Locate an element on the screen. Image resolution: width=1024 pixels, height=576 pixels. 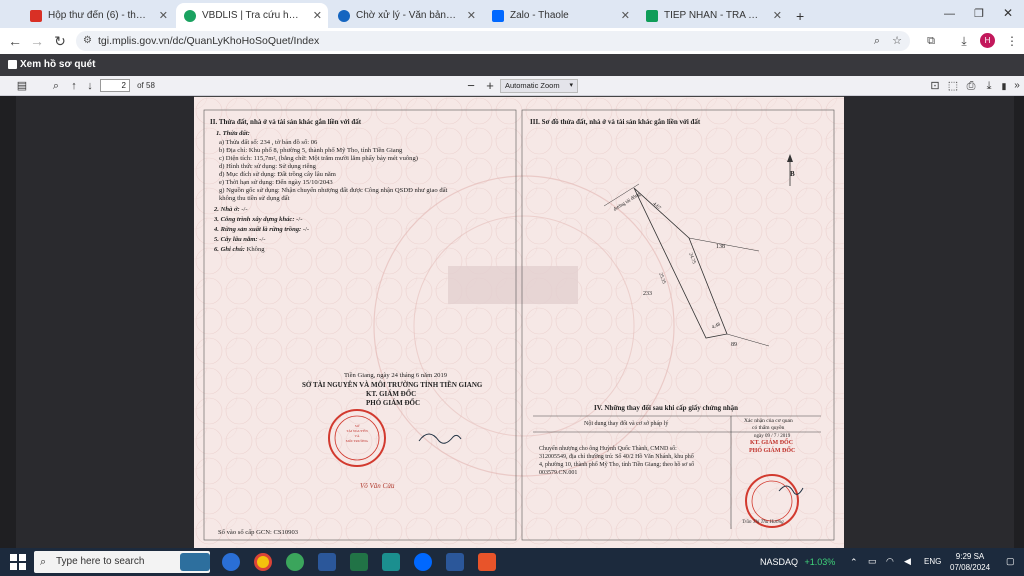
download-icon: ⤓ is located at coordinates (964, 41).